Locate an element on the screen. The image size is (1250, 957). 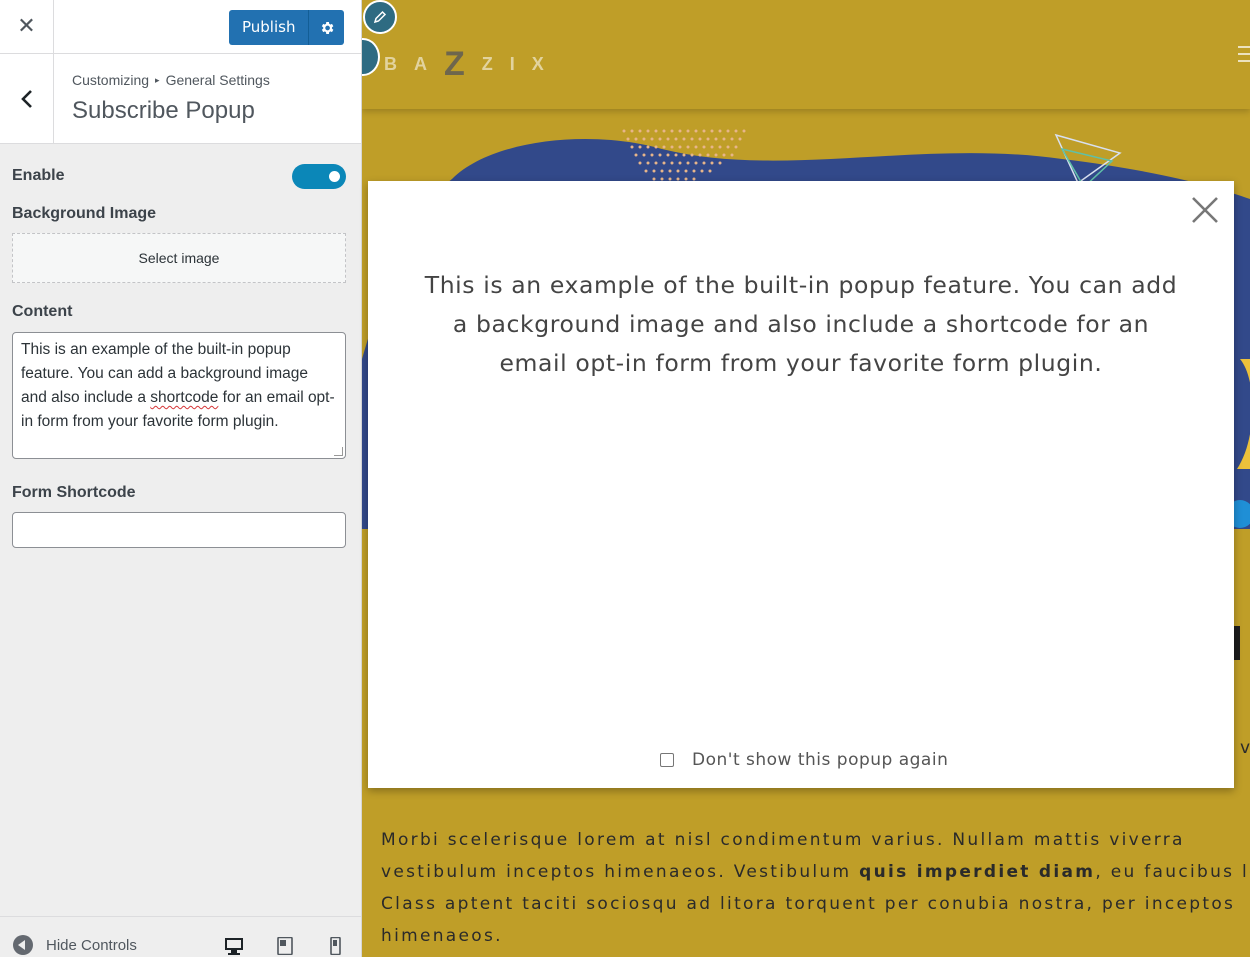
logo-letter: B is located at coordinates (399, 64).